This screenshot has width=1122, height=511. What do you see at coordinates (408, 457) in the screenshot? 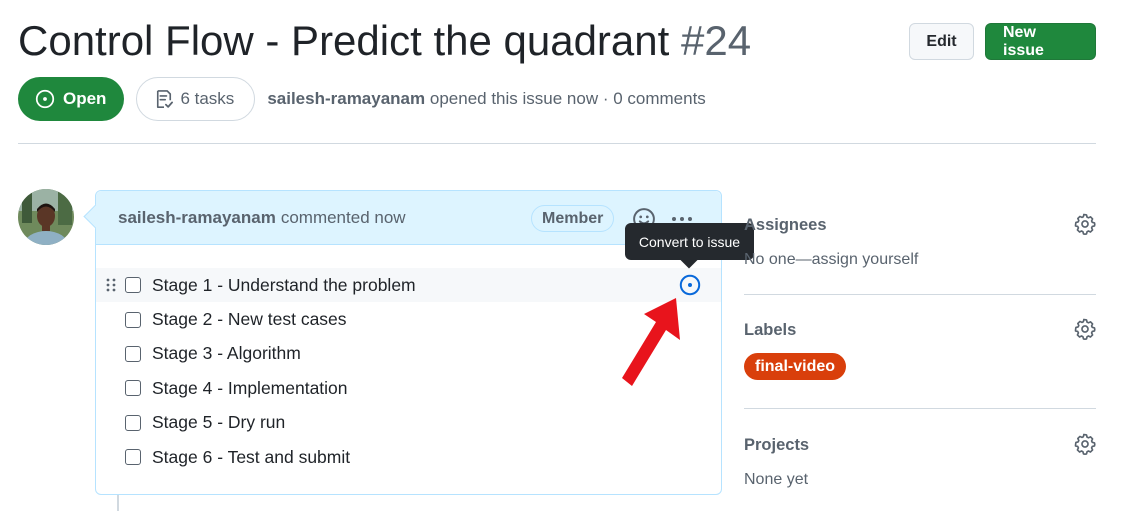
I see `task-item: Stage 6 - Test and submit` at bounding box center [408, 457].